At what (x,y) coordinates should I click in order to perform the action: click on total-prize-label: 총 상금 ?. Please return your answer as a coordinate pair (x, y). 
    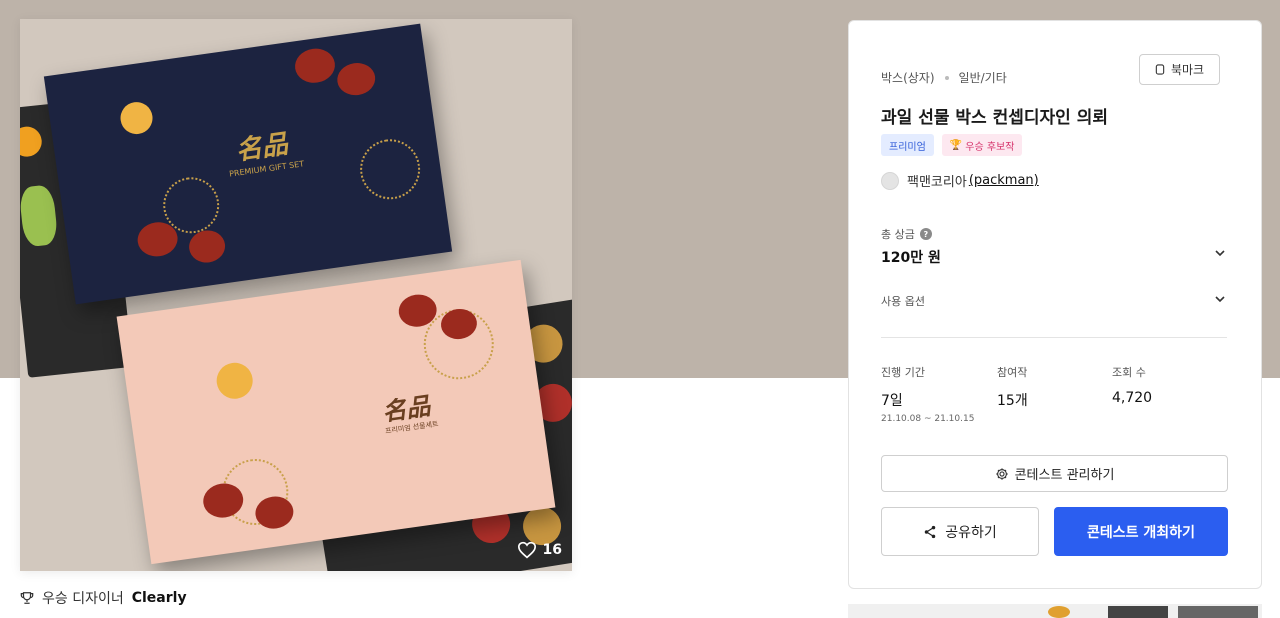
    Looking at the image, I should click on (906, 234).